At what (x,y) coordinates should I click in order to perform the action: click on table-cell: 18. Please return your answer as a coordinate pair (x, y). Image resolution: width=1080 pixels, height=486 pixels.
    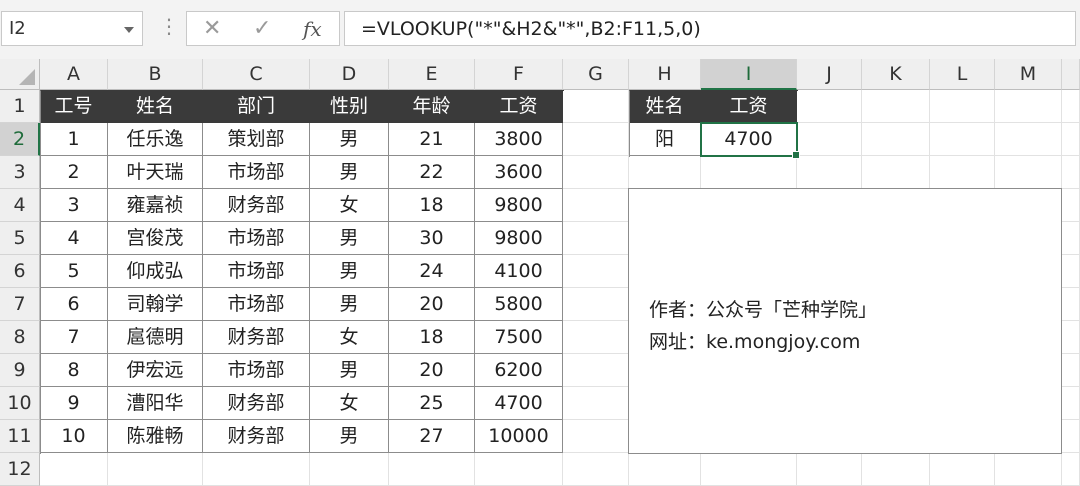
    Looking at the image, I should click on (432, 337).